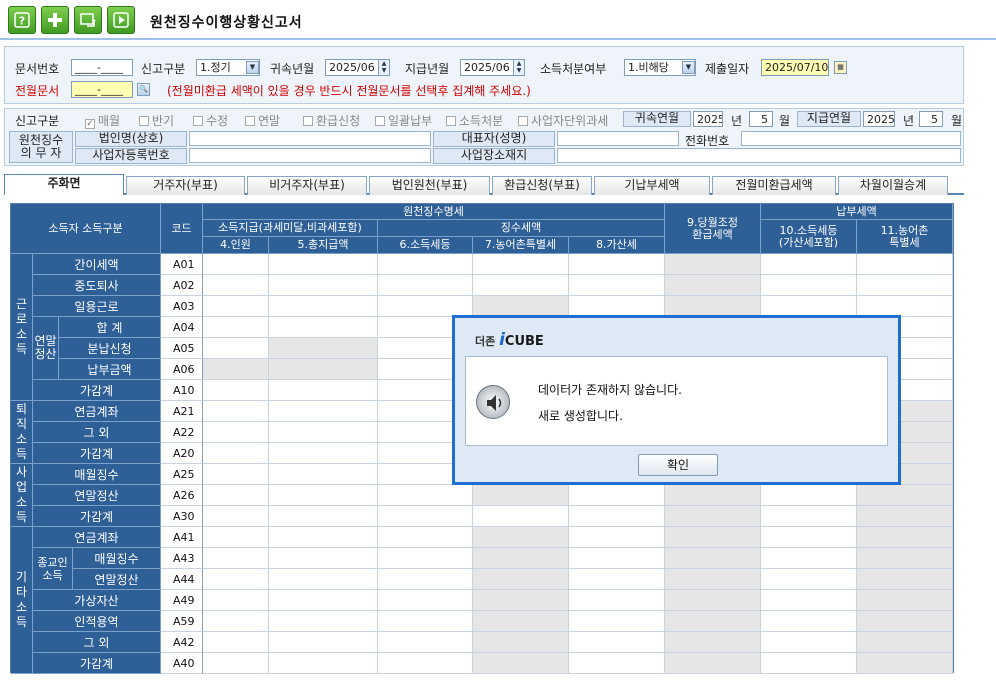 The image size is (996, 685). I want to click on checkbox-3: 수정, so click(210, 120).